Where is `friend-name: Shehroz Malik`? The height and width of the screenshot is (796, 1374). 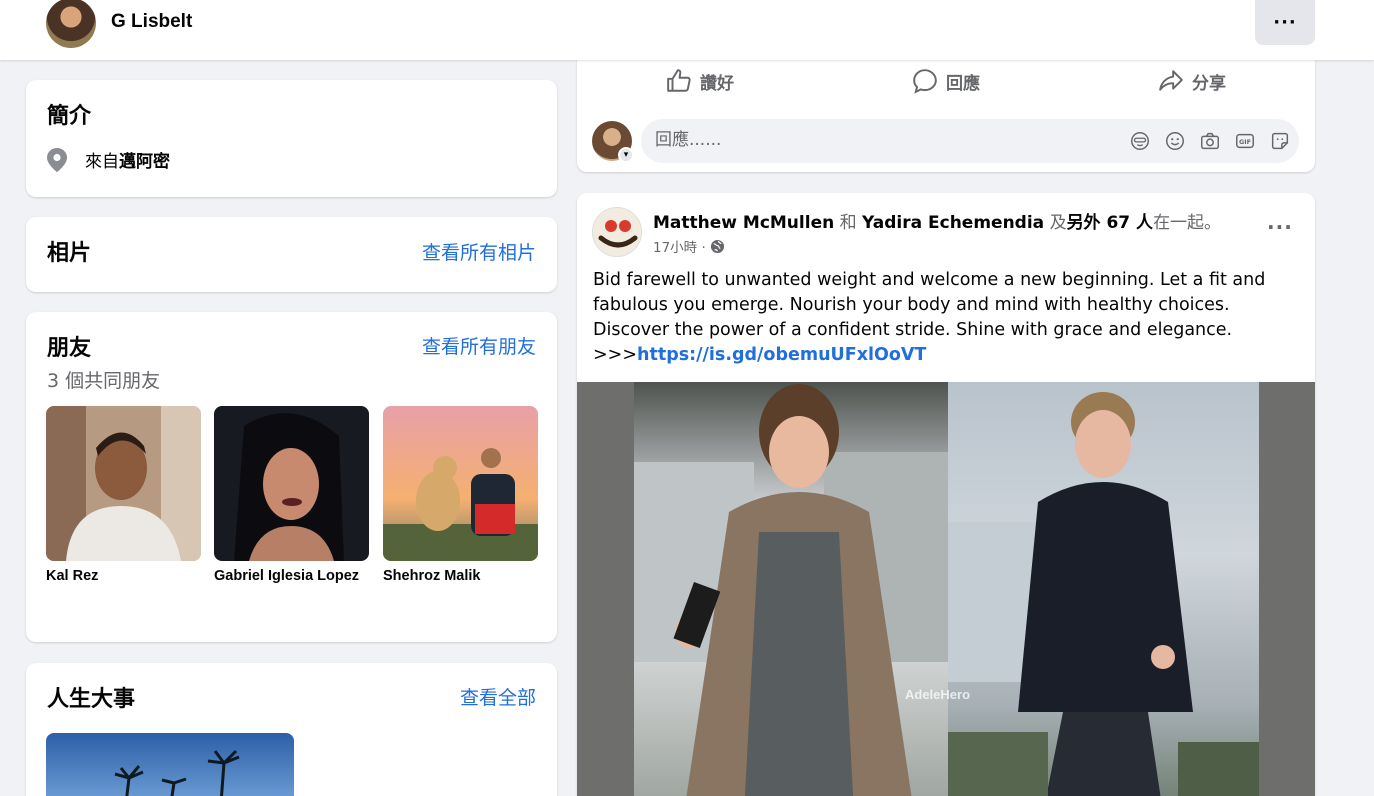 friend-name: Shehroz Malik is located at coordinates (460, 576).